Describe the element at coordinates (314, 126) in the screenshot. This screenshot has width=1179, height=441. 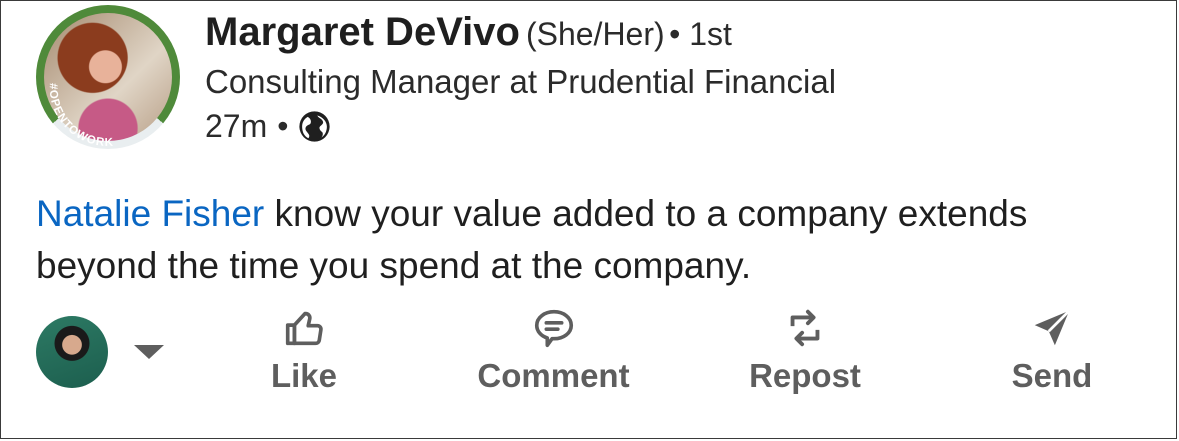
I see `globe-icon` at that location.